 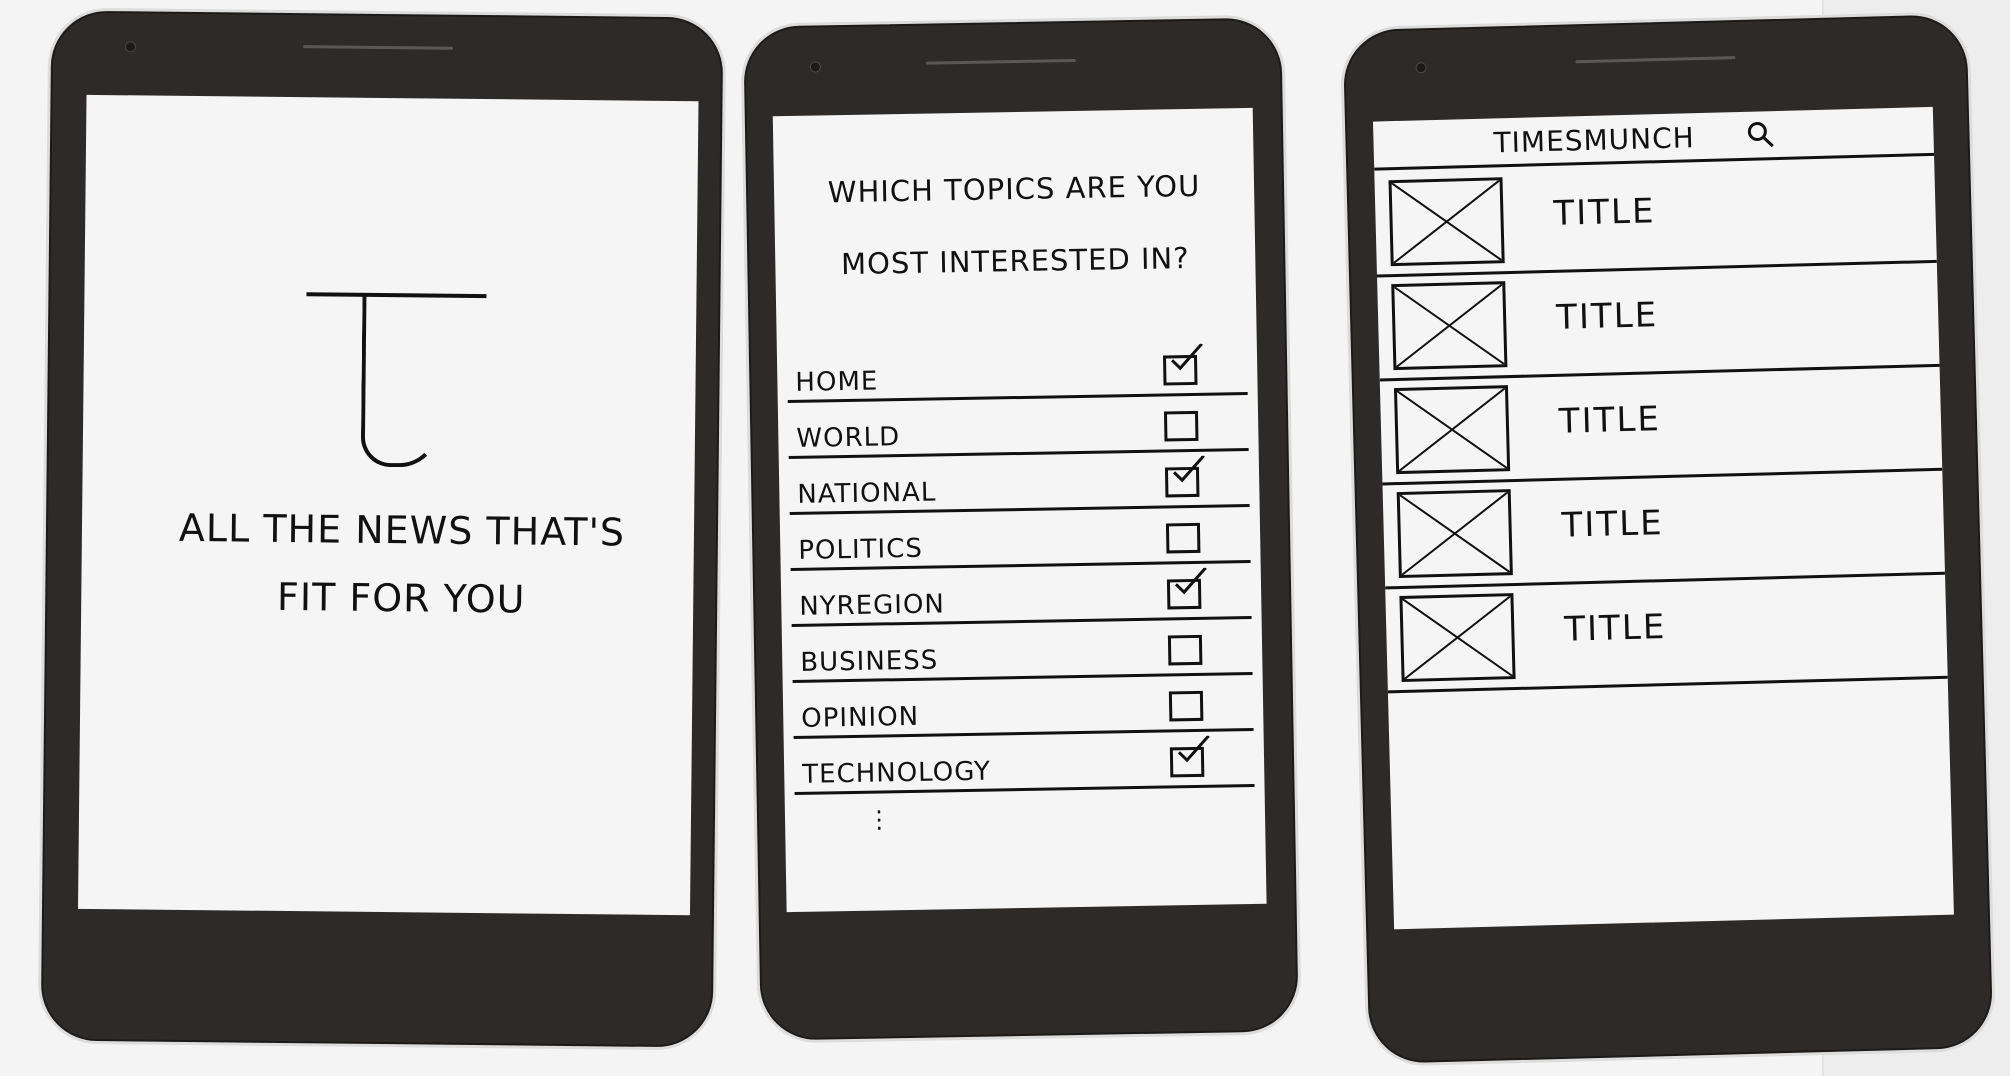 What do you see at coordinates (861, 549) in the screenshot?
I see `topic-label: Politics` at bounding box center [861, 549].